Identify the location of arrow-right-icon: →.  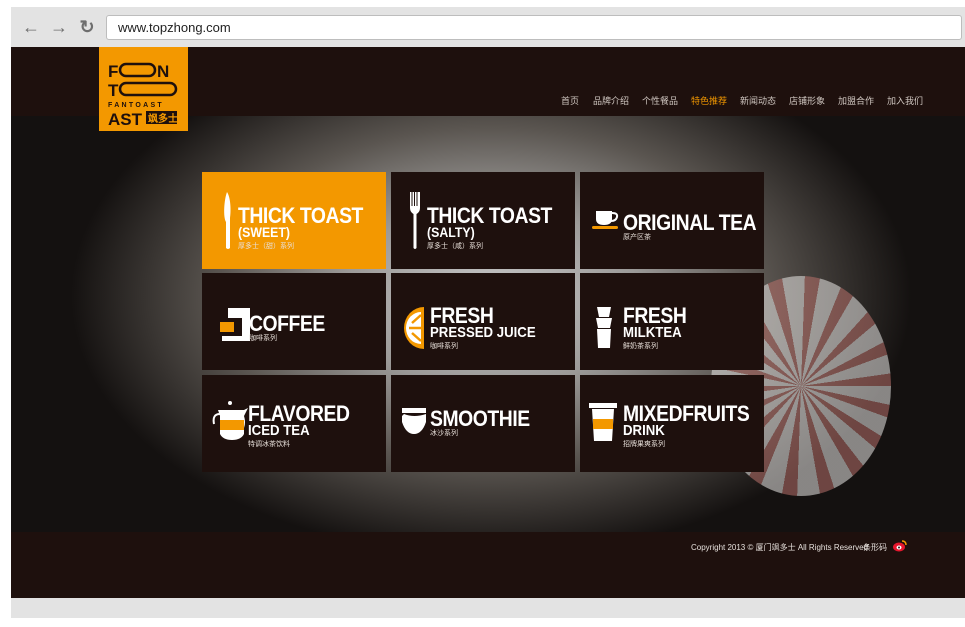
(59, 27).